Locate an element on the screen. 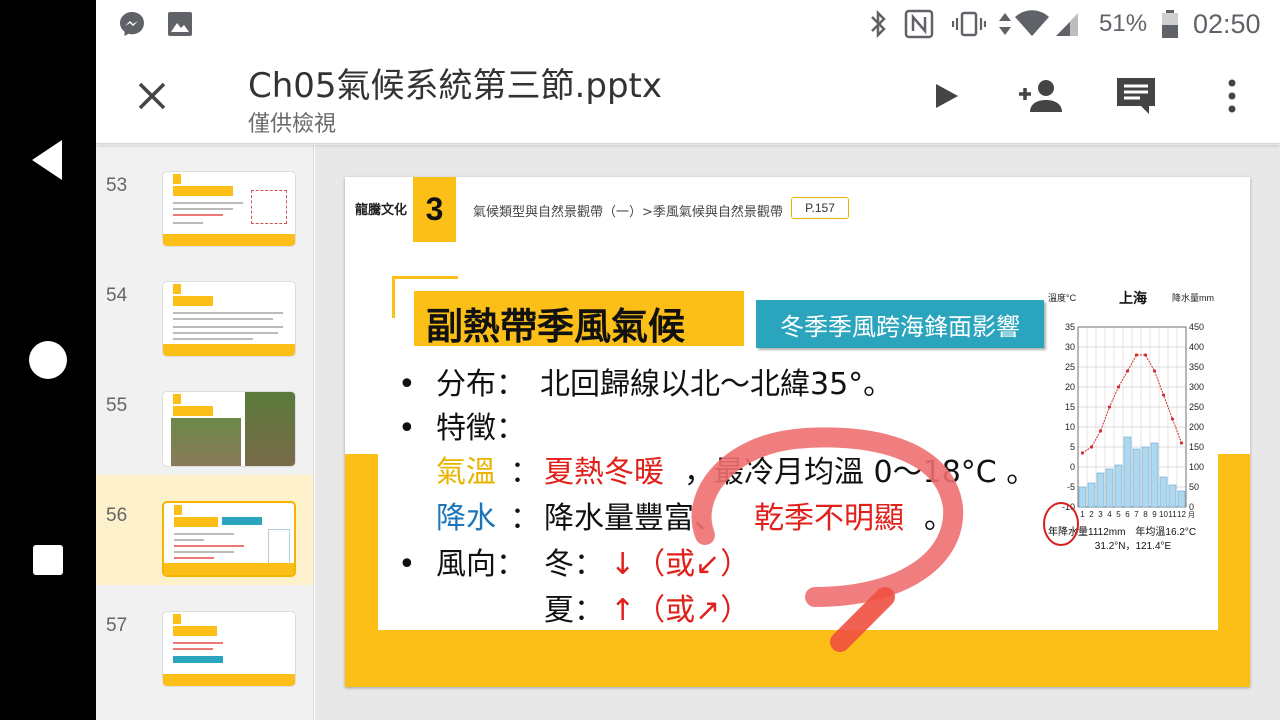 The image size is (1280, 720). status-bar: 51% 02:50 is located at coordinates (688, 24).